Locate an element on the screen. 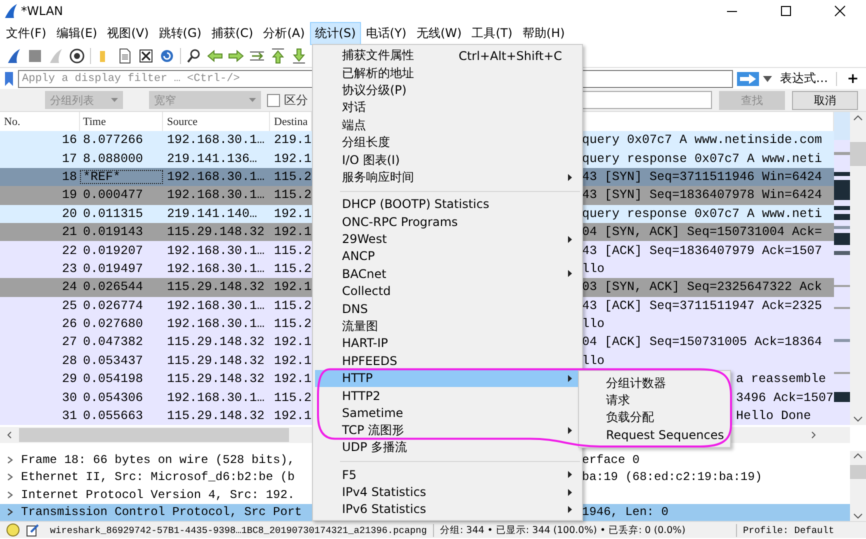 The height and width of the screenshot is (539, 866). checkbox-label: 区分 is located at coordinates (296, 100).